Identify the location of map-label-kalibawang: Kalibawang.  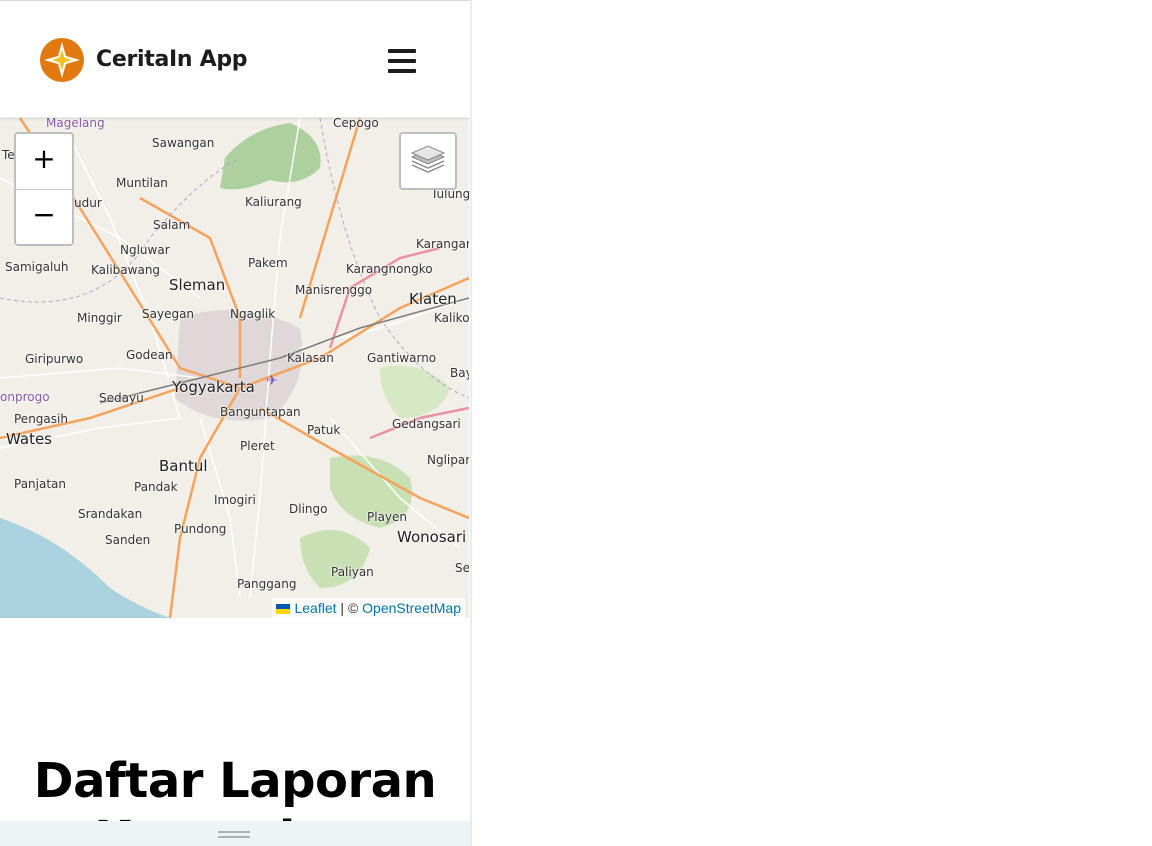
(126, 270).